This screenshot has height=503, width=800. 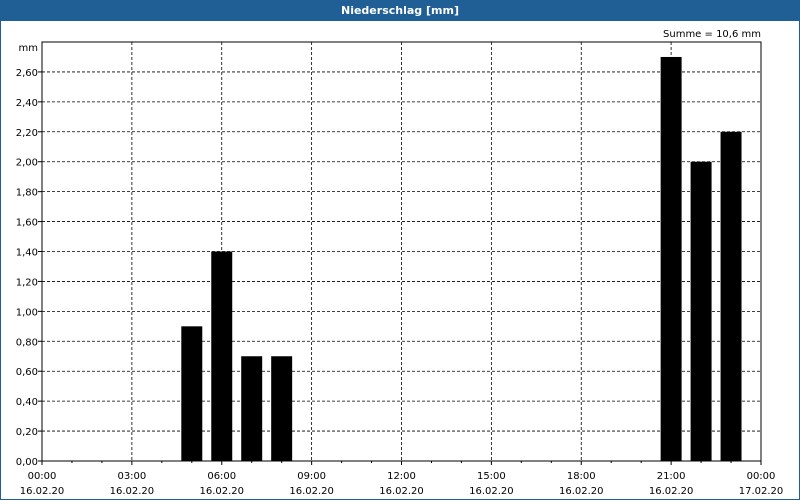 I want to click on y-tick-label: 1,20, so click(x=27, y=282).